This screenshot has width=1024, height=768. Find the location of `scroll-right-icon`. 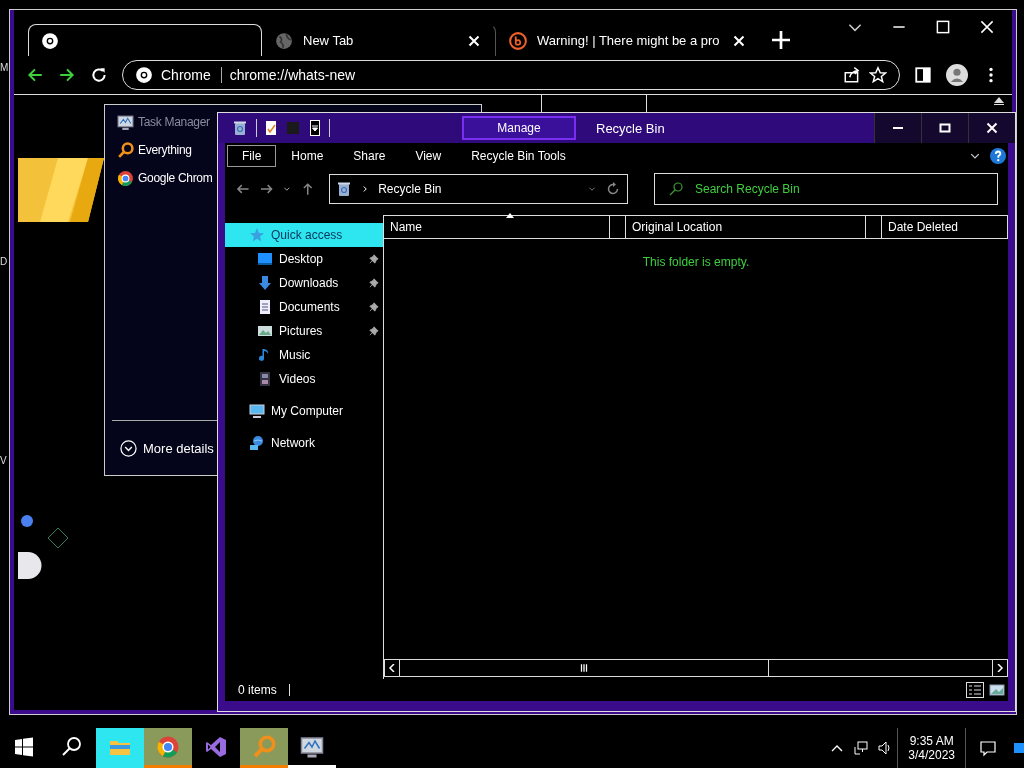

scroll-right-icon is located at coordinates (1000, 668).